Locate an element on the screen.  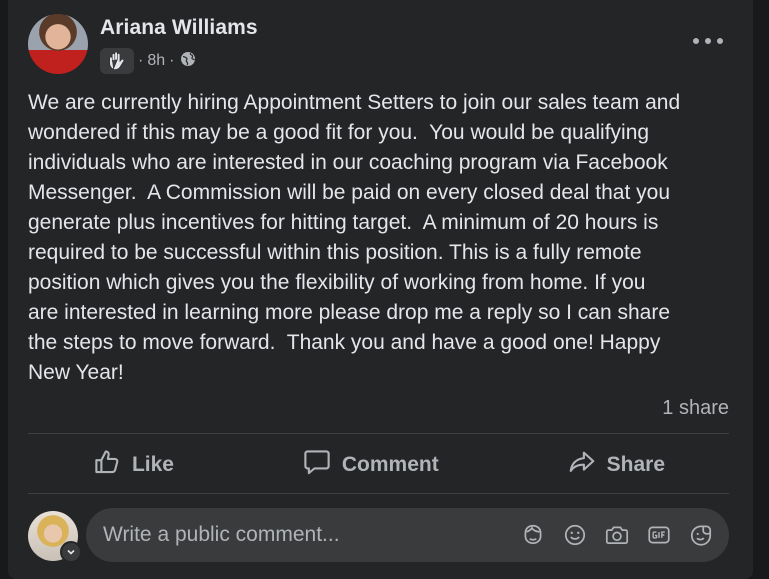
share-button: Share is located at coordinates (616, 465).